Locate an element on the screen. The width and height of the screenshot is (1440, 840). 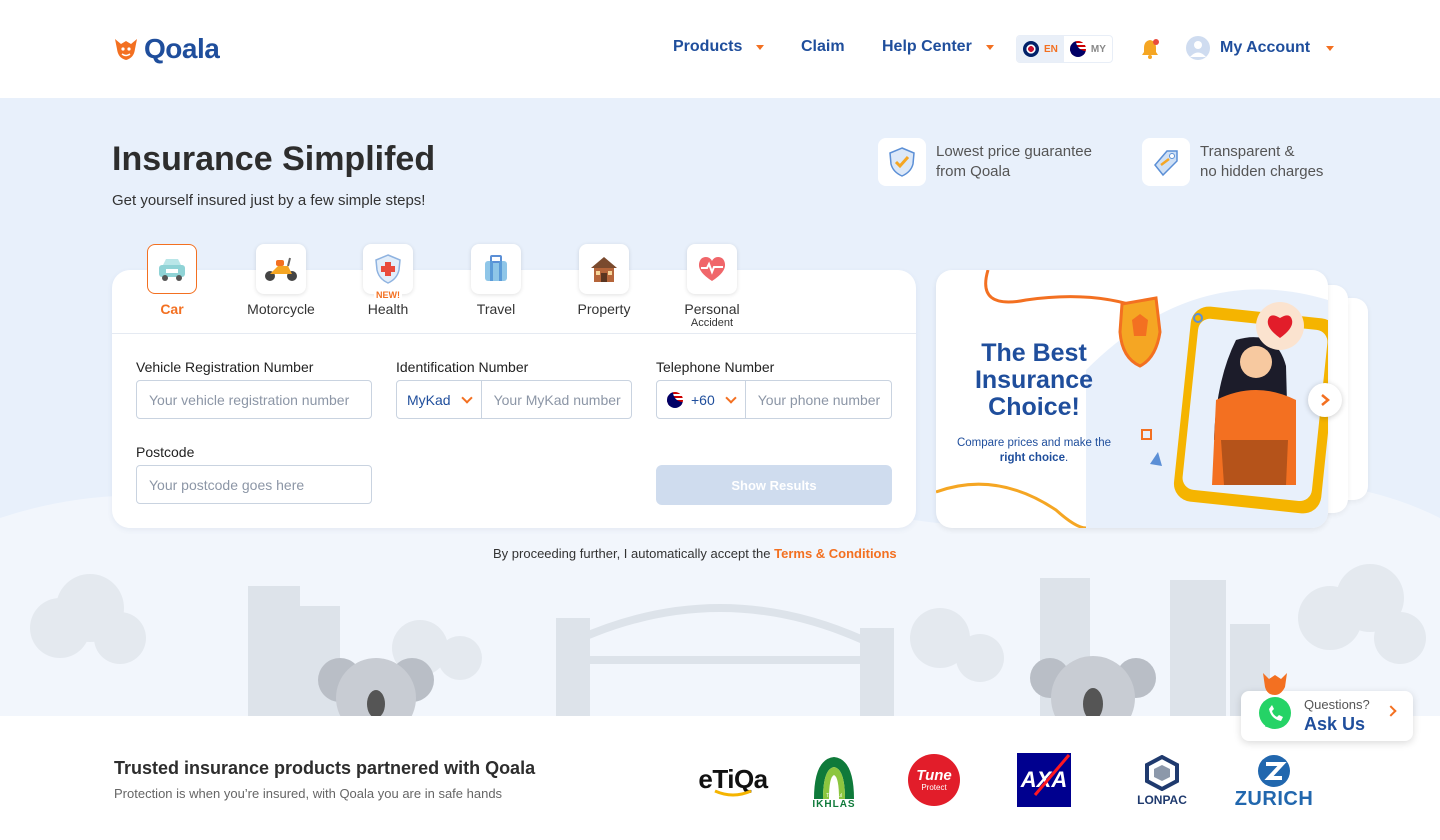
id-type-select: MyKad is located at coordinates (439, 399).